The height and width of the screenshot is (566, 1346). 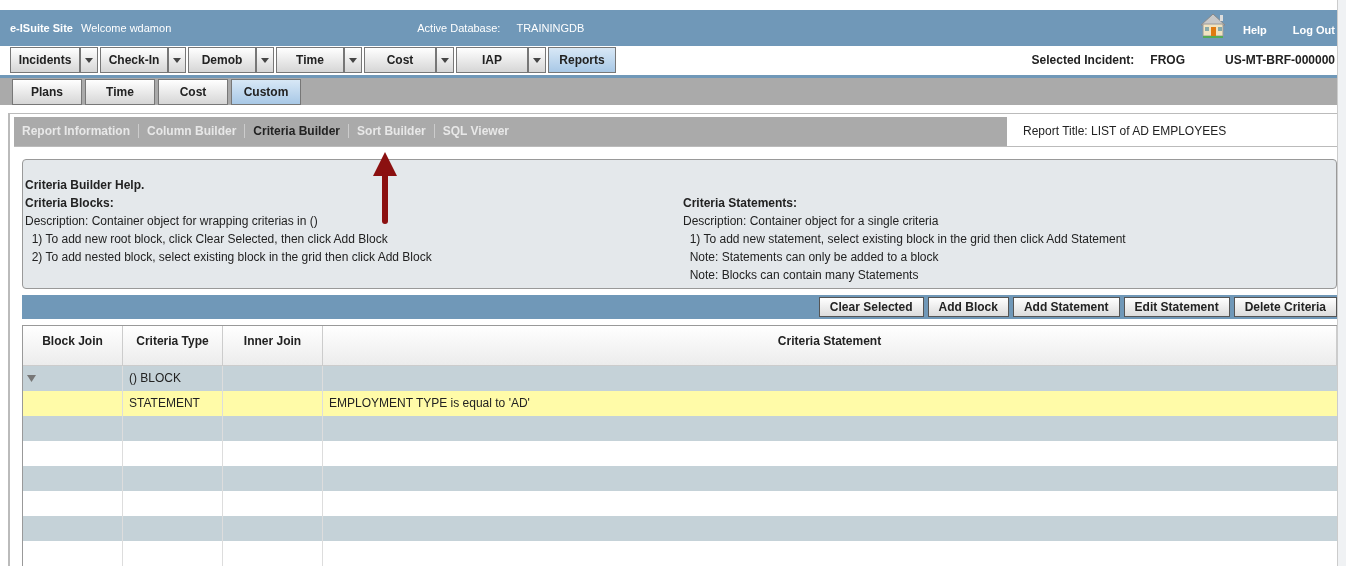 What do you see at coordinates (134, 60) in the screenshot?
I see `menu-button: Check-In` at bounding box center [134, 60].